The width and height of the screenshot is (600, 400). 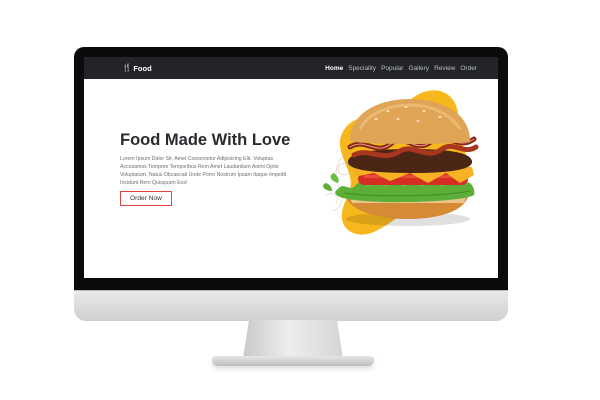 I want to click on monitor-stand-base, so click(x=293, y=361).